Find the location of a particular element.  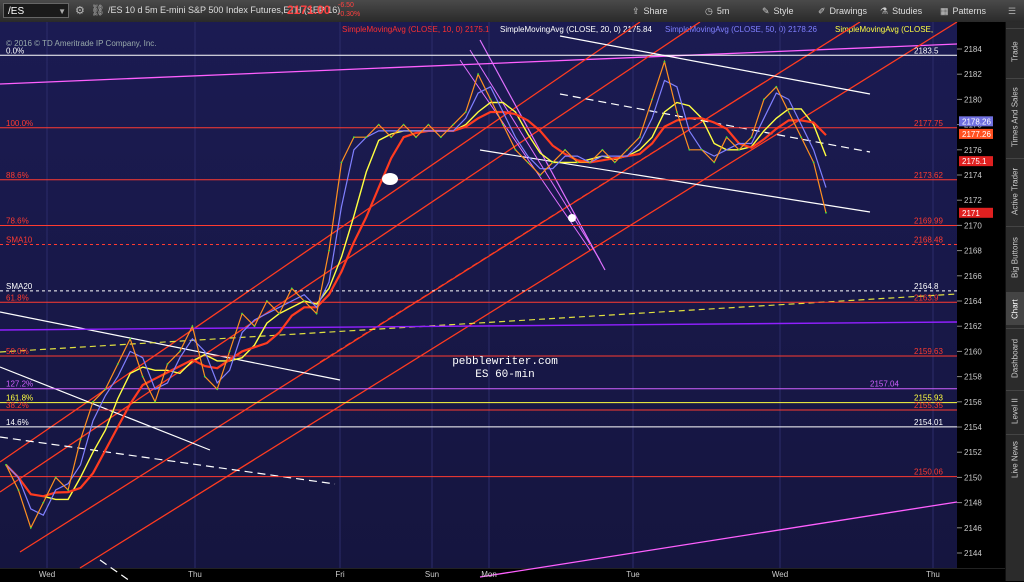

y-tick-label: 2156 is located at coordinates (973, 402).